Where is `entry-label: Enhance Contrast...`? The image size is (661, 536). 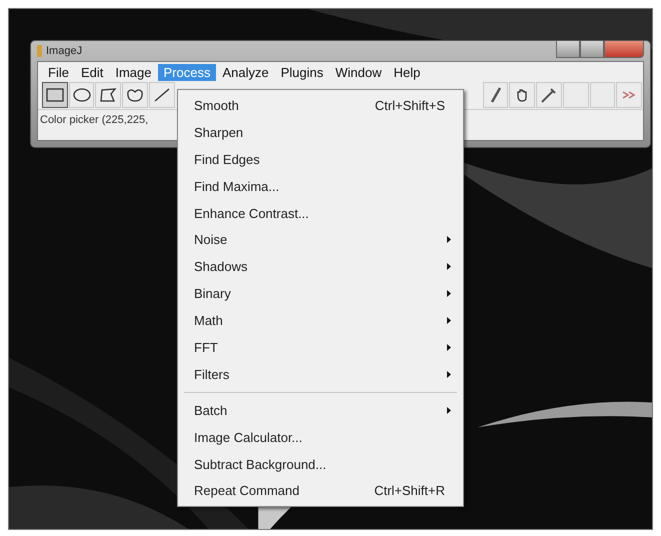
entry-label: Enhance Contrast... is located at coordinates (251, 213).